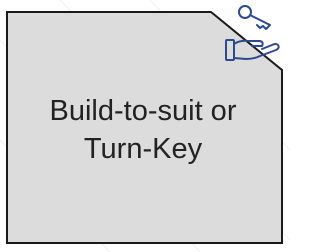  What do you see at coordinates (143, 149) in the screenshot?
I see `card-label-line2: Turn-Key` at bounding box center [143, 149].